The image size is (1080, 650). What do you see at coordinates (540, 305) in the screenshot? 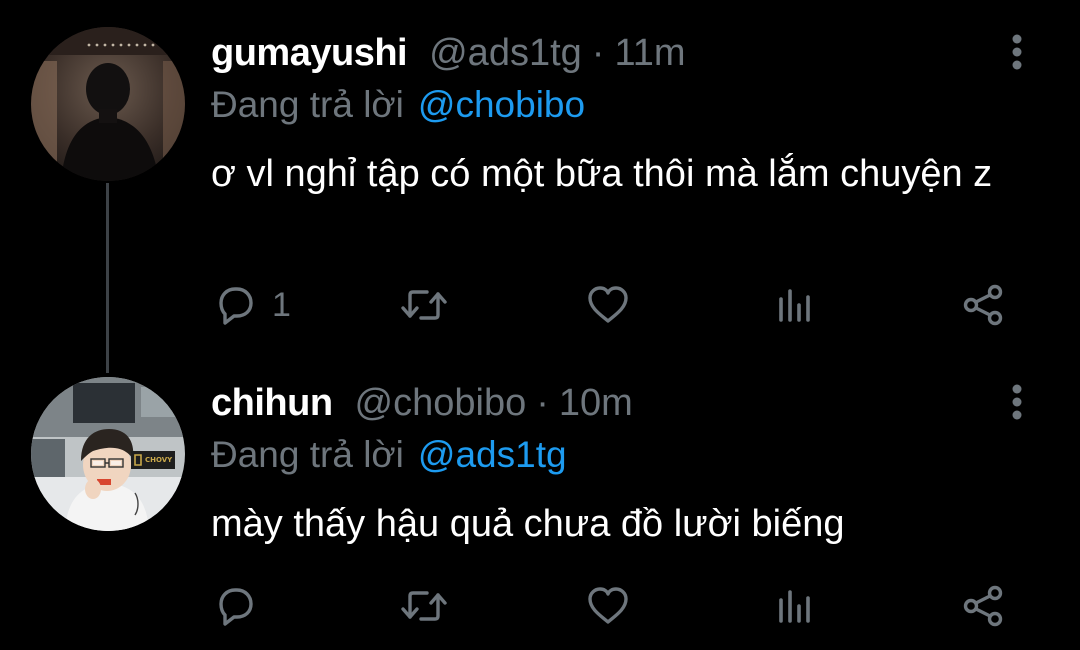
I see `tweet-actions: 1` at bounding box center [540, 305].